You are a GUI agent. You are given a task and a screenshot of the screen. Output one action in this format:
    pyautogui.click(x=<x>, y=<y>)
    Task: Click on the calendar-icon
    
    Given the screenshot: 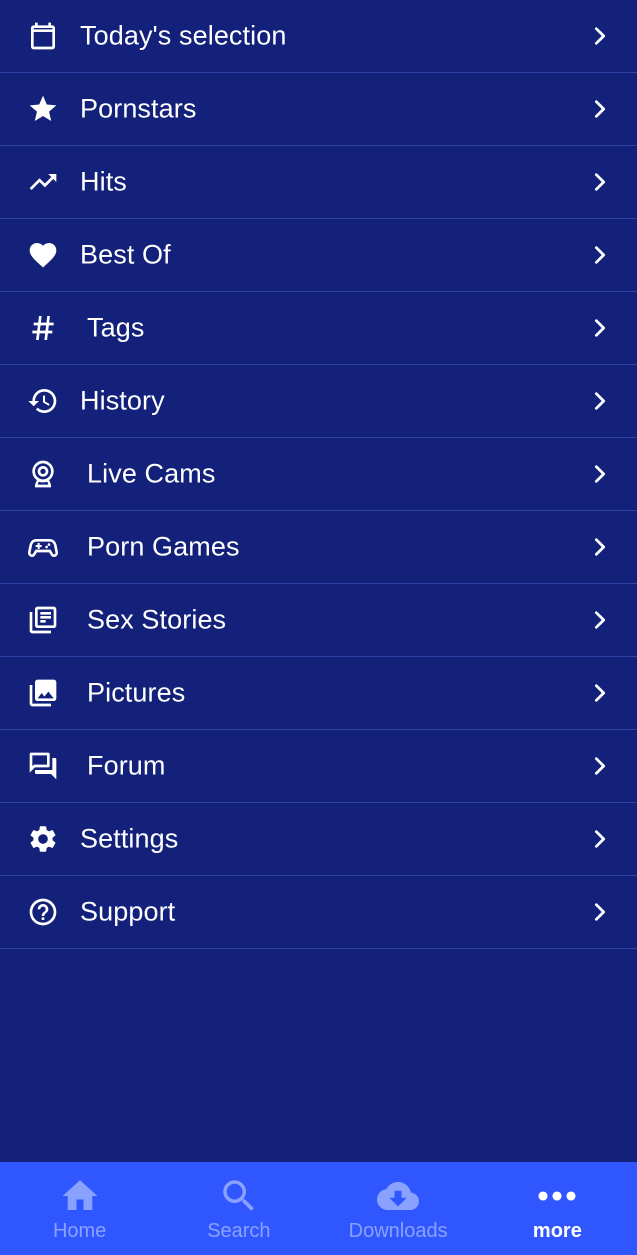 What is the action you would take?
    pyautogui.click(x=43, y=36)
    